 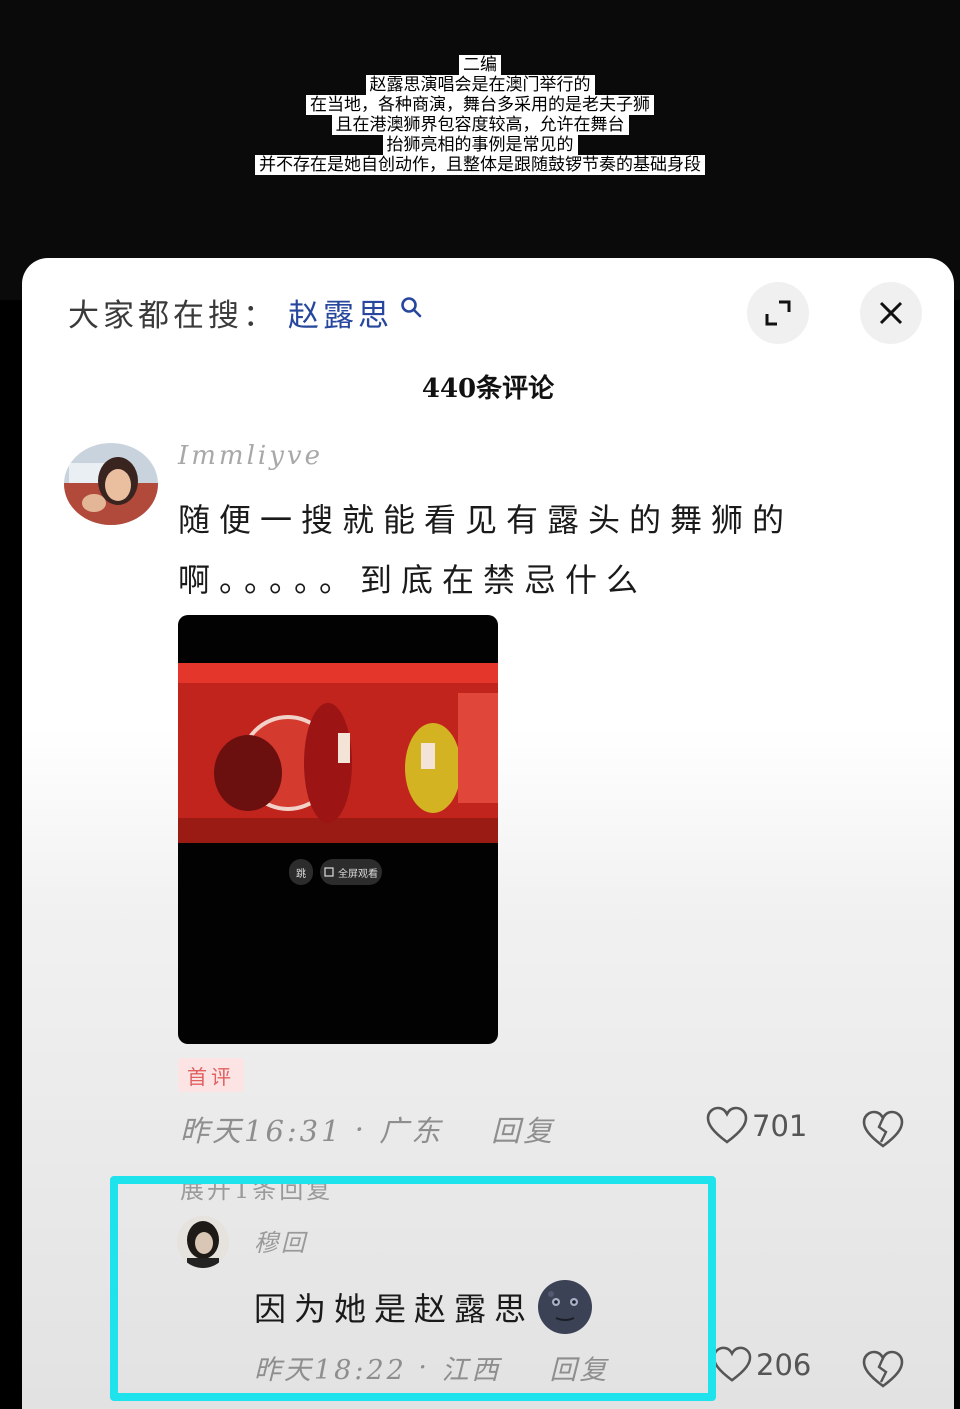 I want to click on close-icon, so click(x=891, y=313).